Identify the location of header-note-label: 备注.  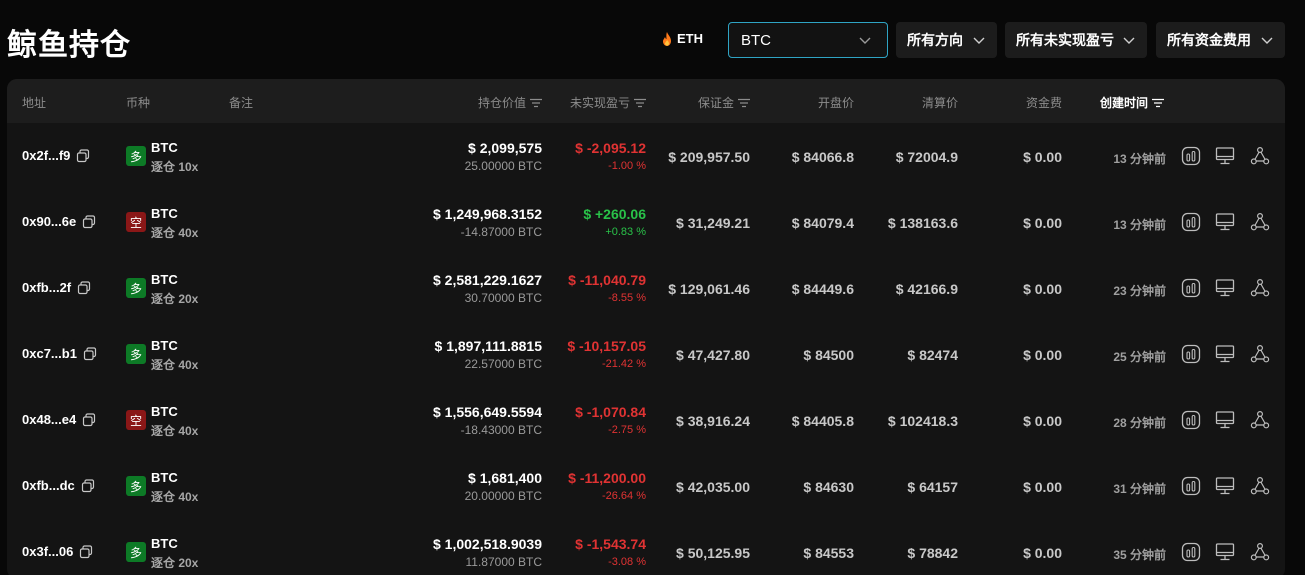
(241, 103).